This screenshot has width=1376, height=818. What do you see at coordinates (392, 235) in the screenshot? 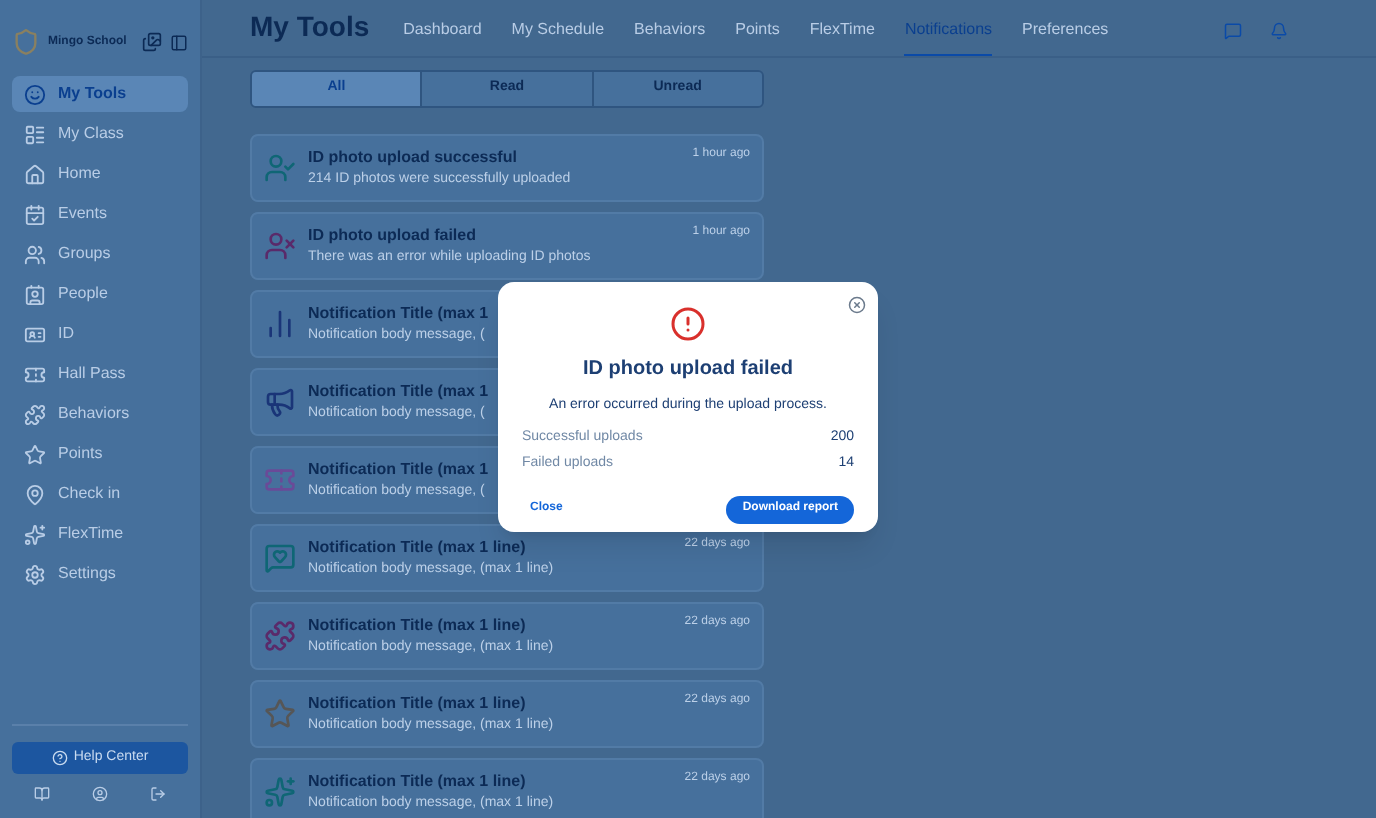
I see `notification-title: ID photo upload failed` at bounding box center [392, 235].